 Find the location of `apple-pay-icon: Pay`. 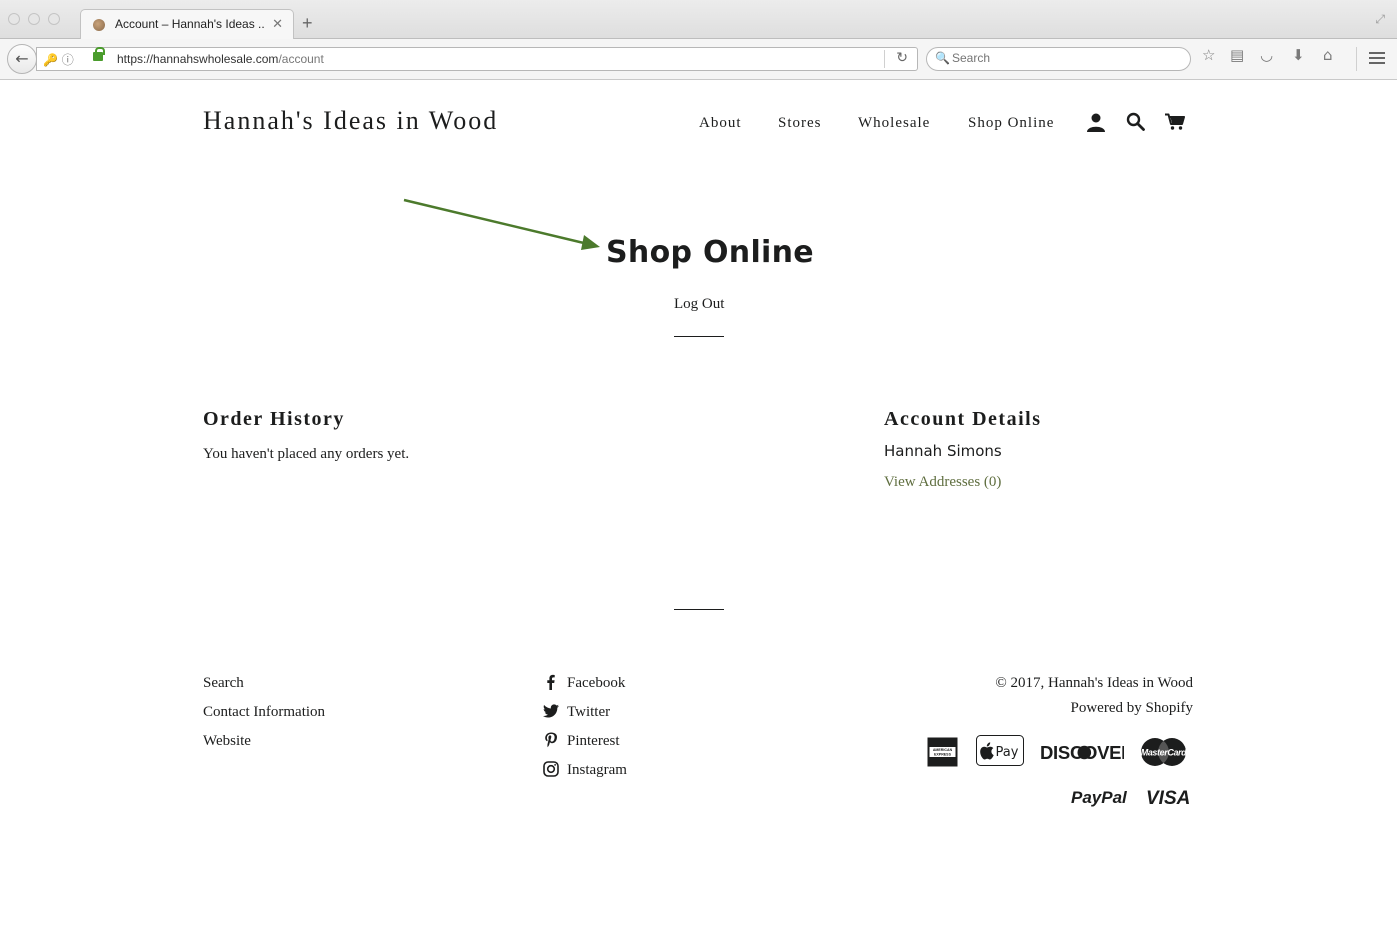

apple-pay-icon: Pay is located at coordinates (1000, 750).